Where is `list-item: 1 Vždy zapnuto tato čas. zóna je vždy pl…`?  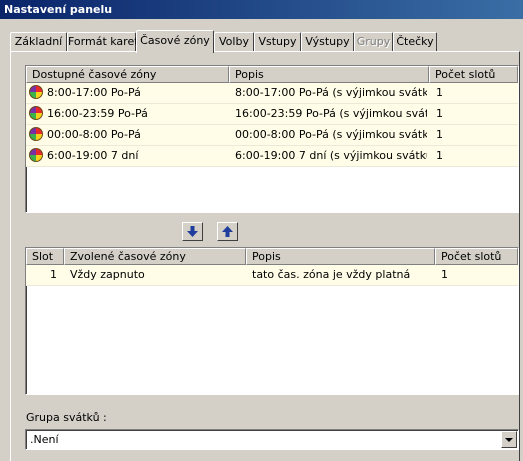 list-item: 1 Vždy zapnuto tato čas. zóna je vždy pl… is located at coordinates (272, 275).